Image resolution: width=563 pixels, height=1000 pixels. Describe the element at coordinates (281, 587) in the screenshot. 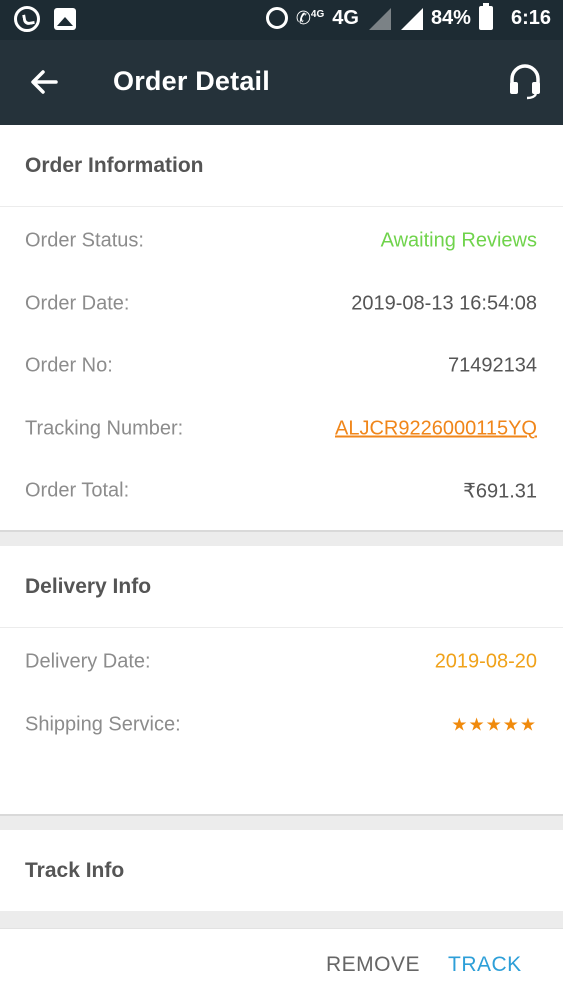

I see `delivery-info-title: Delivery Info` at that location.